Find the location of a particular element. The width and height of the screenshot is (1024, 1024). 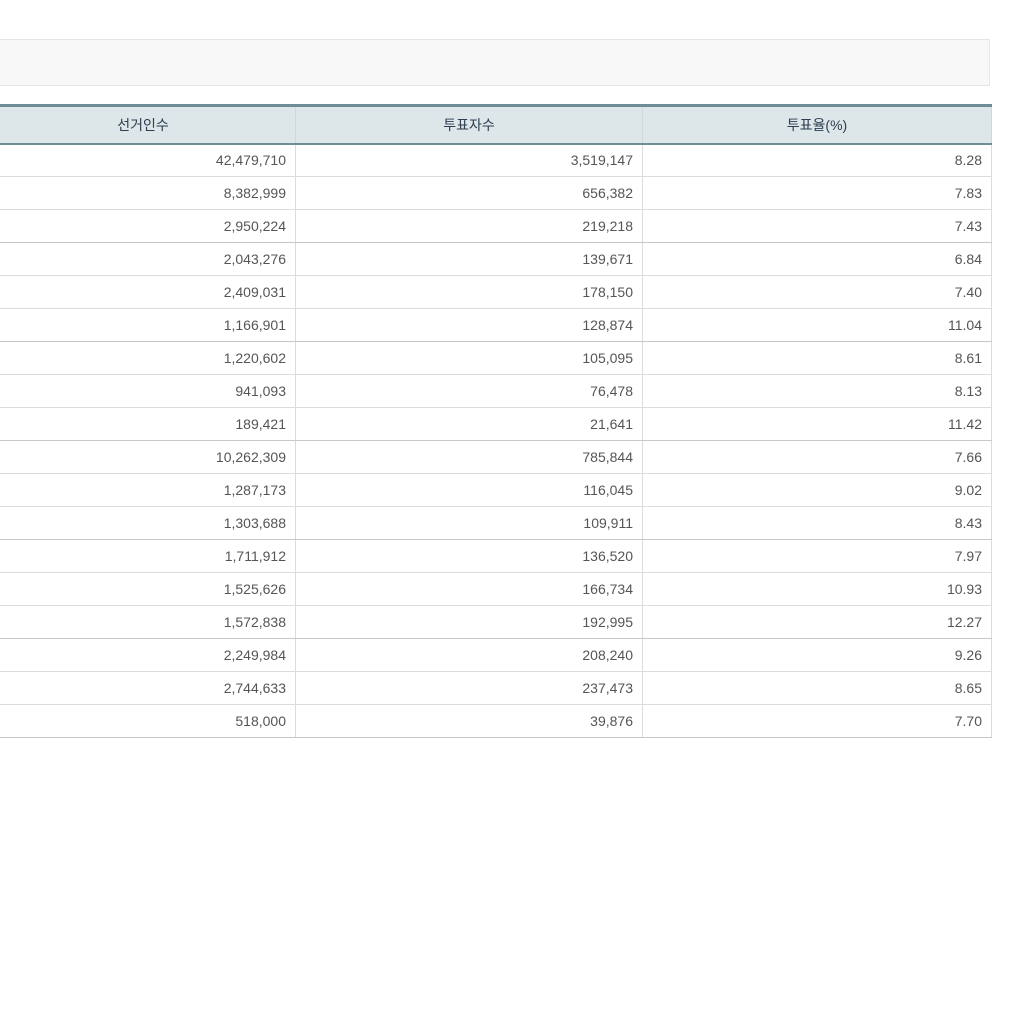

table-row: 8,382,999 656,382 7.83 is located at coordinates (496, 193).